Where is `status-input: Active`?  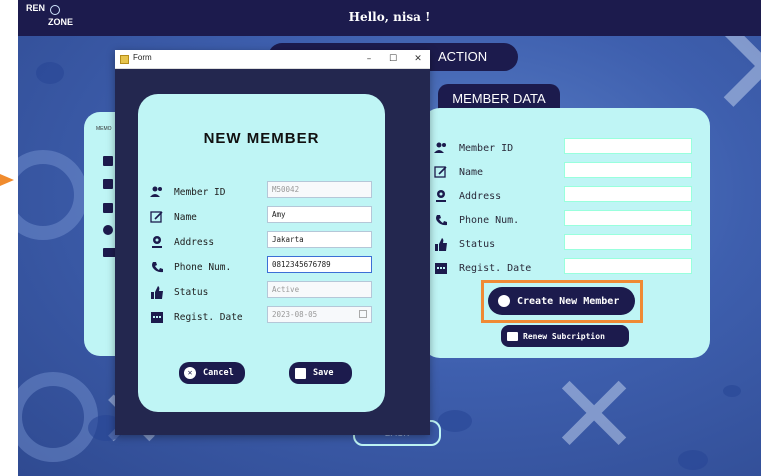 status-input: Active is located at coordinates (319, 289).